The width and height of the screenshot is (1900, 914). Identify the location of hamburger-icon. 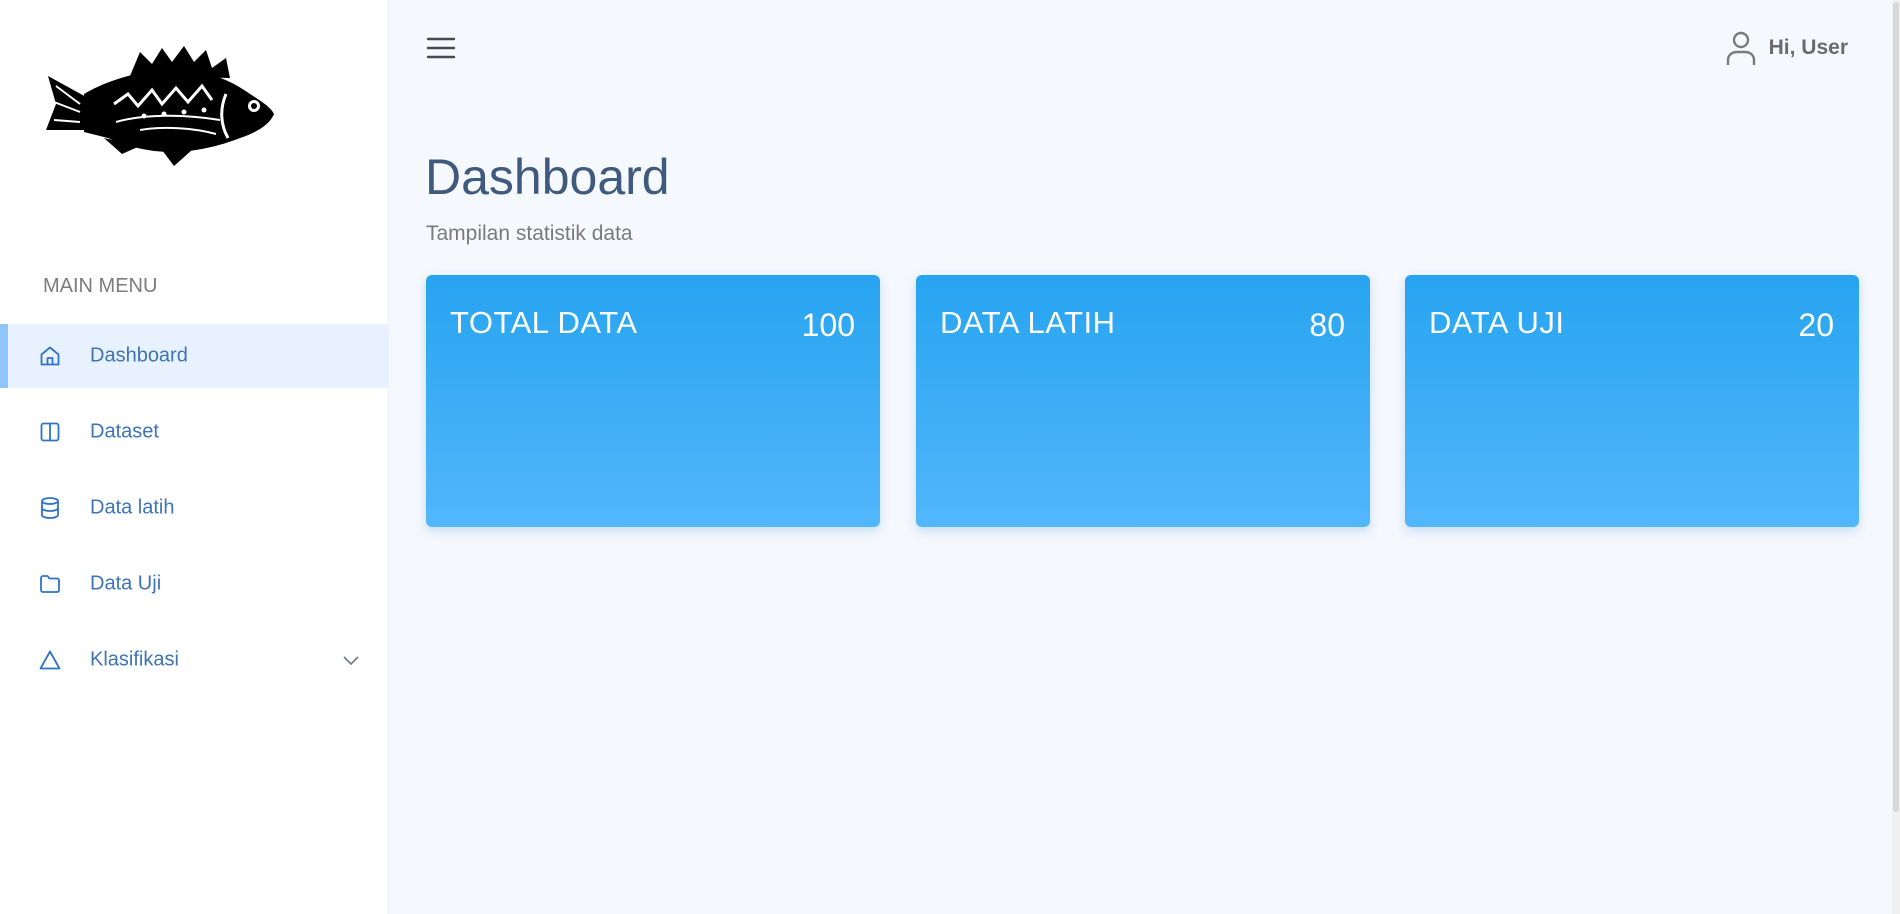
(441, 48).